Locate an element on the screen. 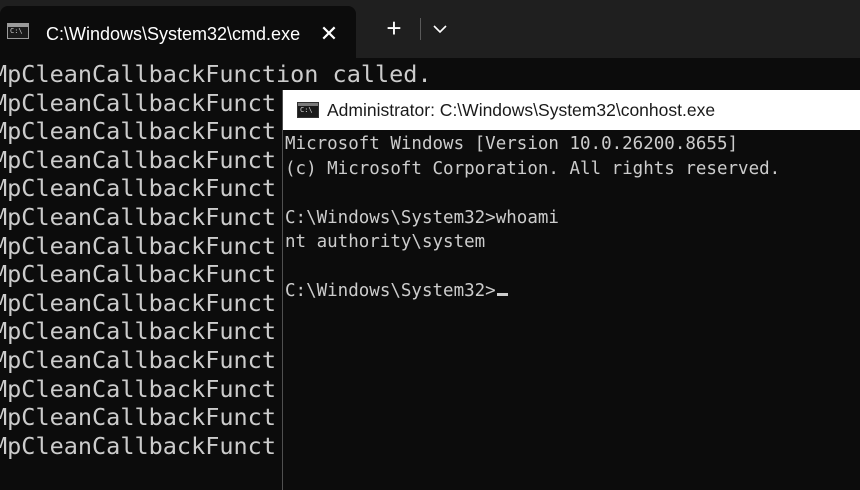 The image size is (860, 490). tab-title: C:\Windows\System32\cmd.exe is located at coordinates (173, 34).